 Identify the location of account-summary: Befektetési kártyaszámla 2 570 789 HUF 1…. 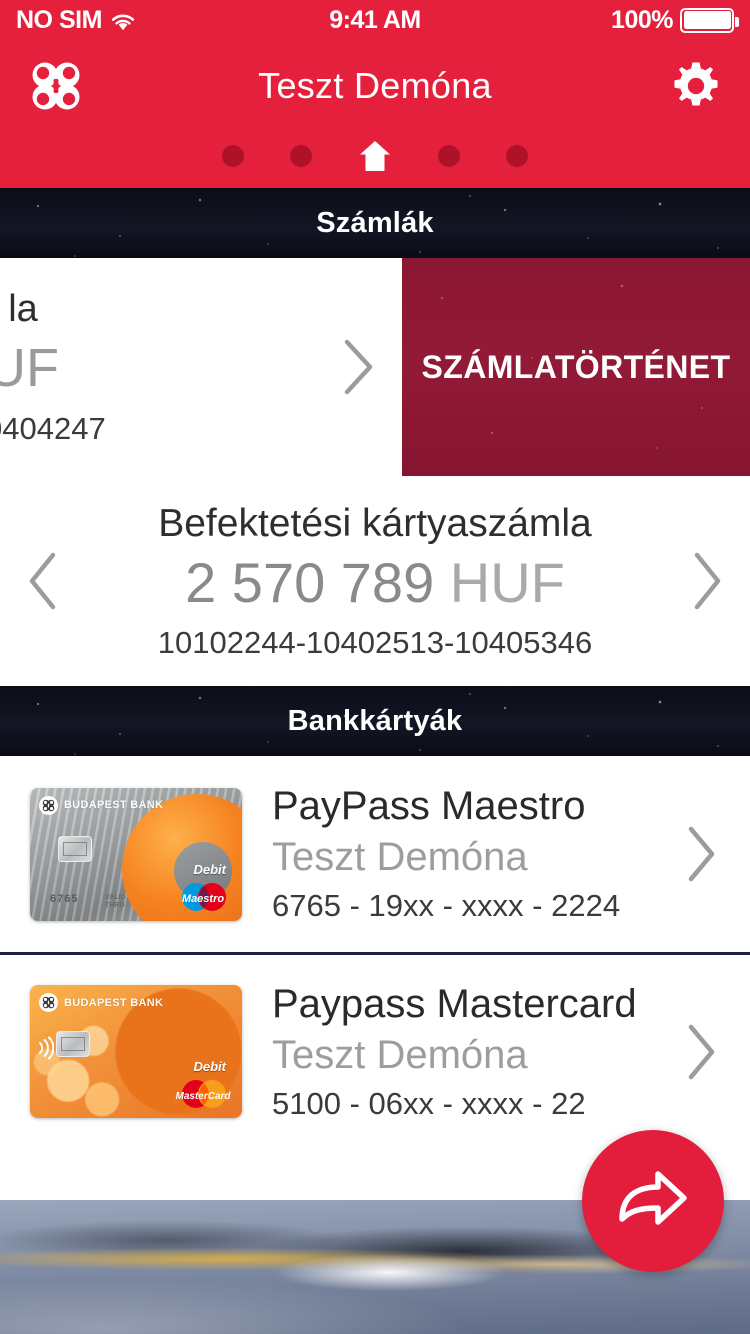
(375, 581).